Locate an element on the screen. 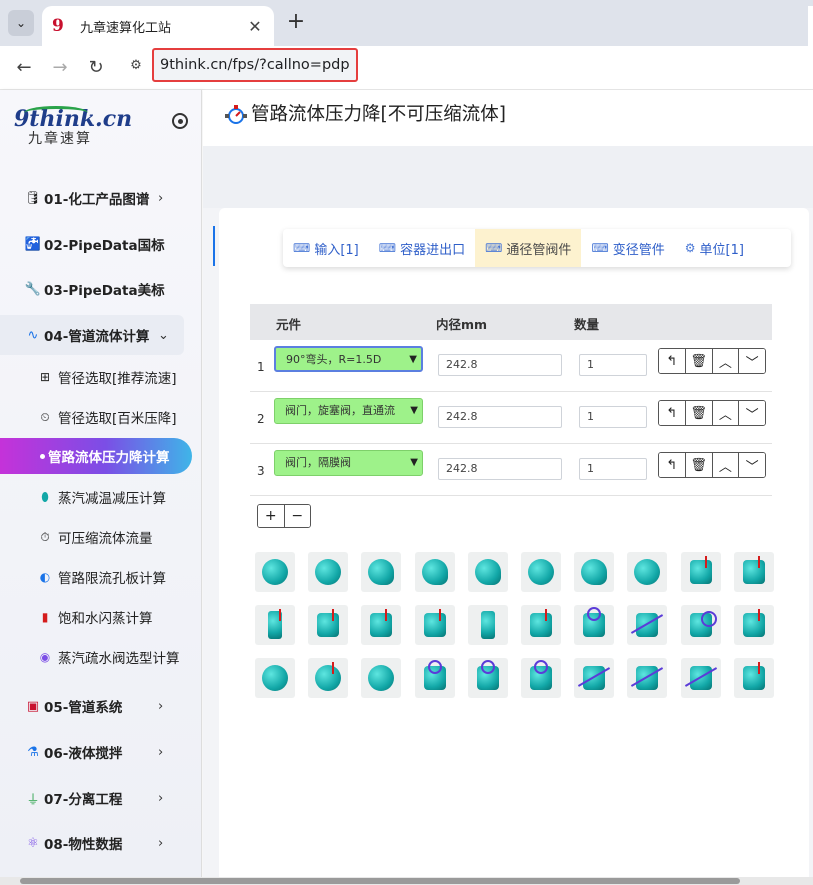 Image resolution: width=813 pixels, height=885 pixels. site-logo: 9think.cn 九章速算 is located at coordinates (73, 131).